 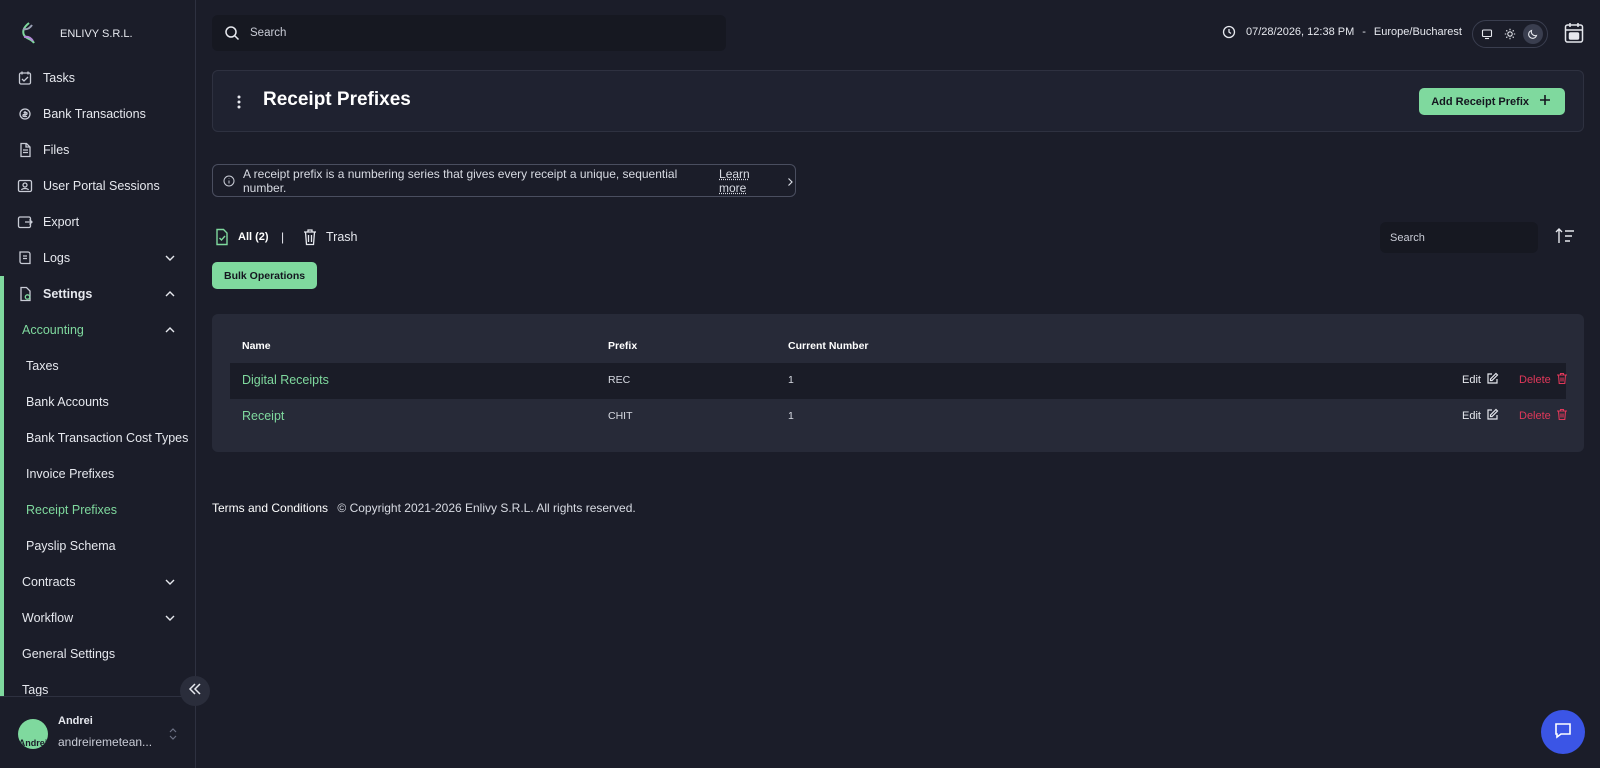 What do you see at coordinates (265, 275) in the screenshot?
I see `bulk-operations-button: Bulk Operations` at bounding box center [265, 275].